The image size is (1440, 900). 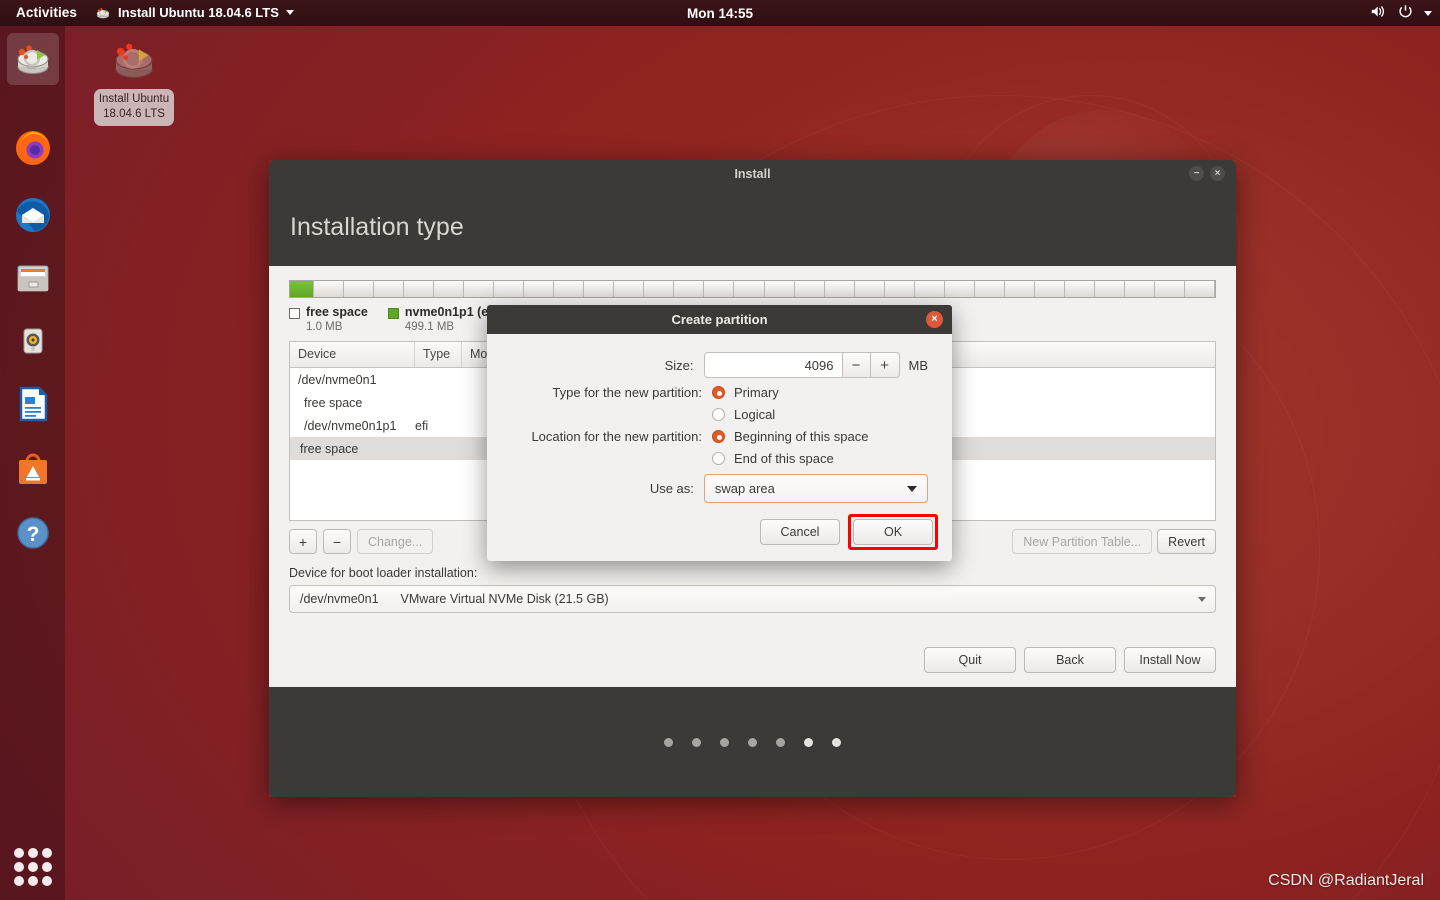 What do you see at coordinates (970, 660) in the screenshot?
I see `quit-button: Quit` at bounding box center [970, 660].